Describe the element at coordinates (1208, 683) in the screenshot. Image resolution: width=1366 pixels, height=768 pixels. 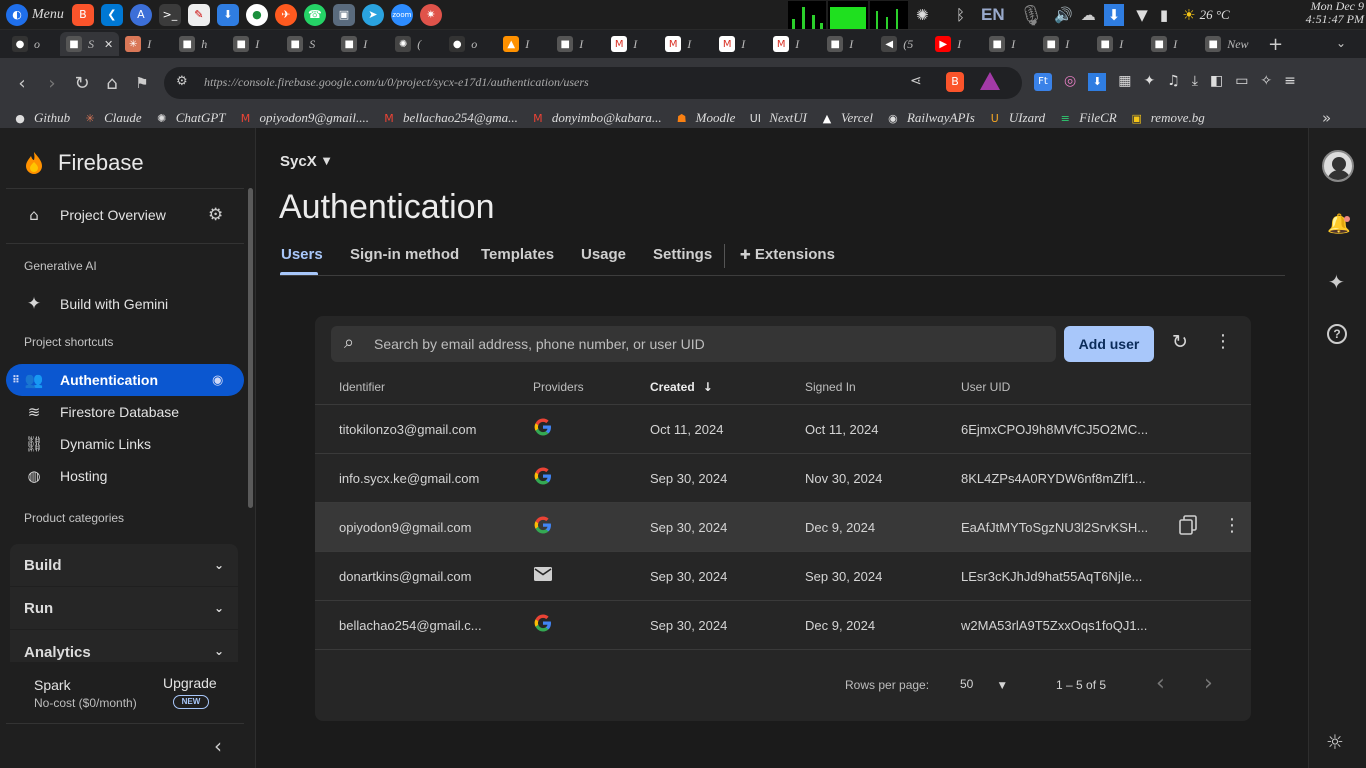
I see `next-page-button: ›` at that location.